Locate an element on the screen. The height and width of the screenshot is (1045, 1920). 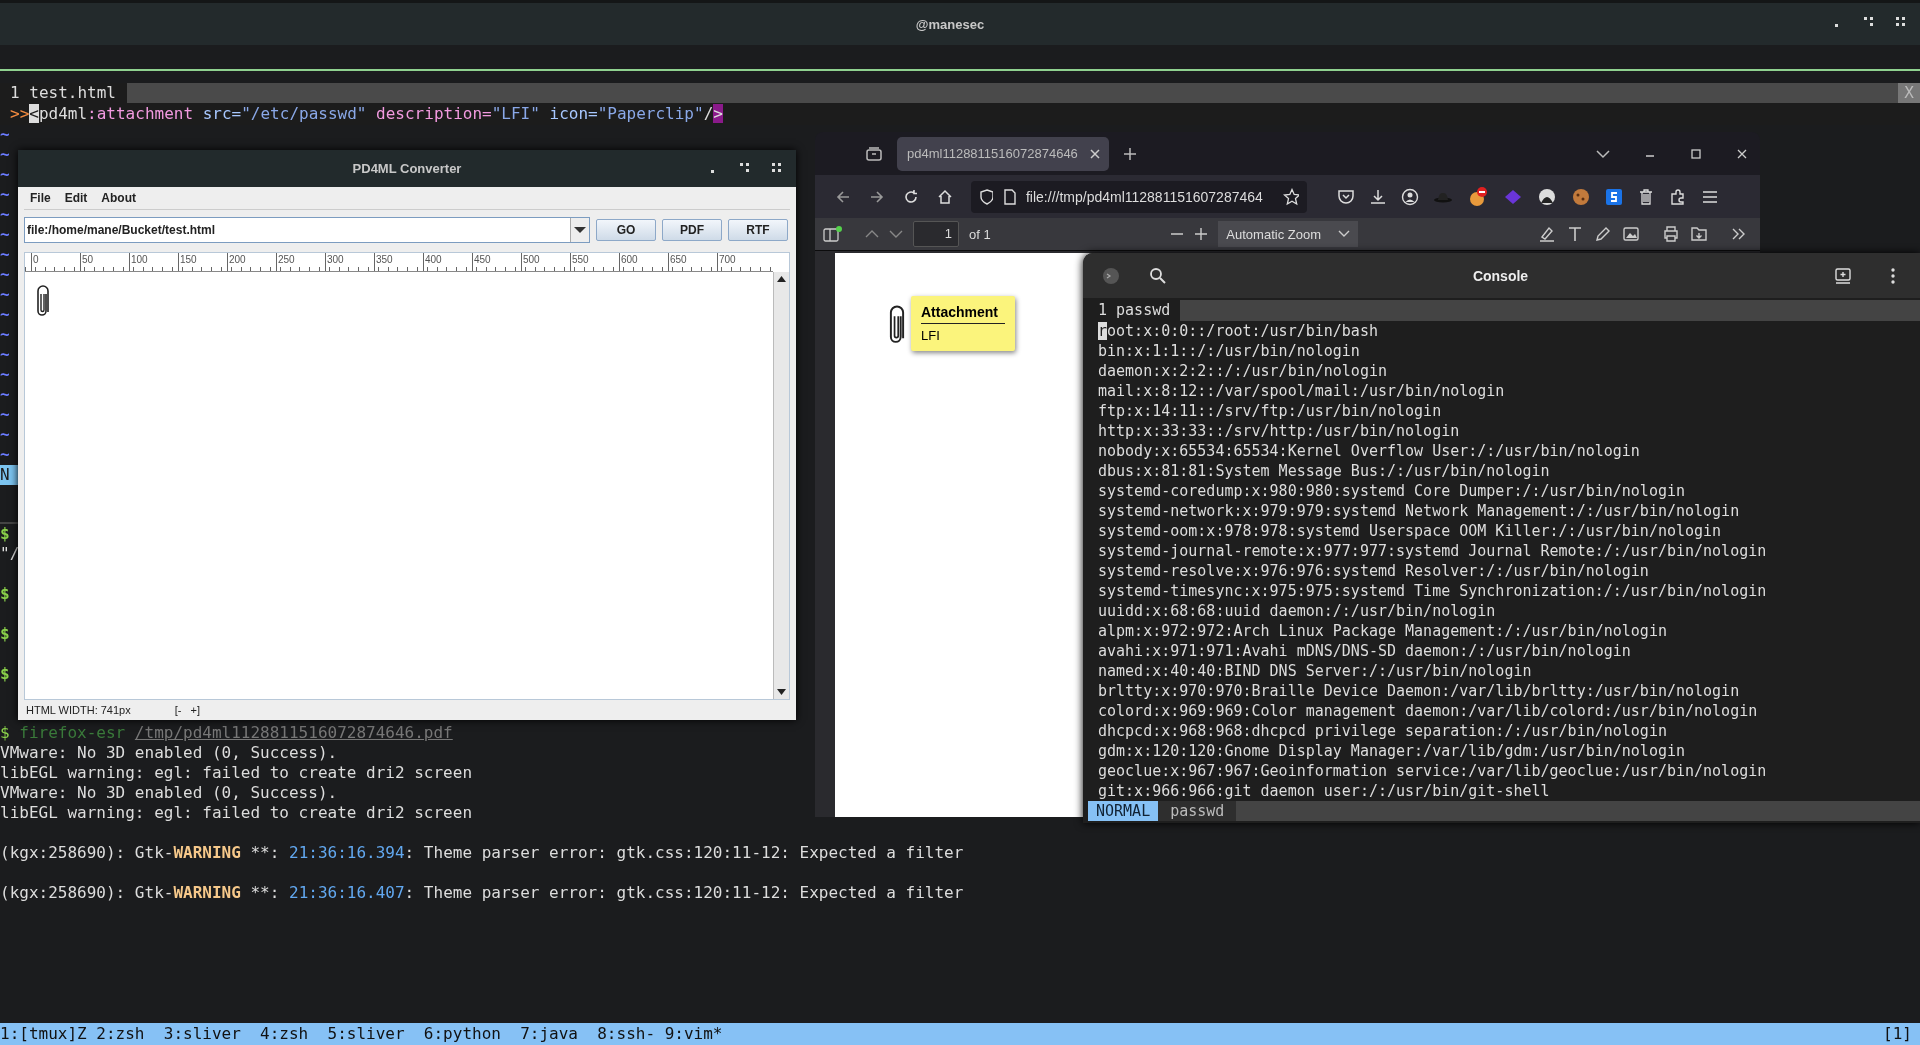
reload-icon is located at coordinates (911, 196).